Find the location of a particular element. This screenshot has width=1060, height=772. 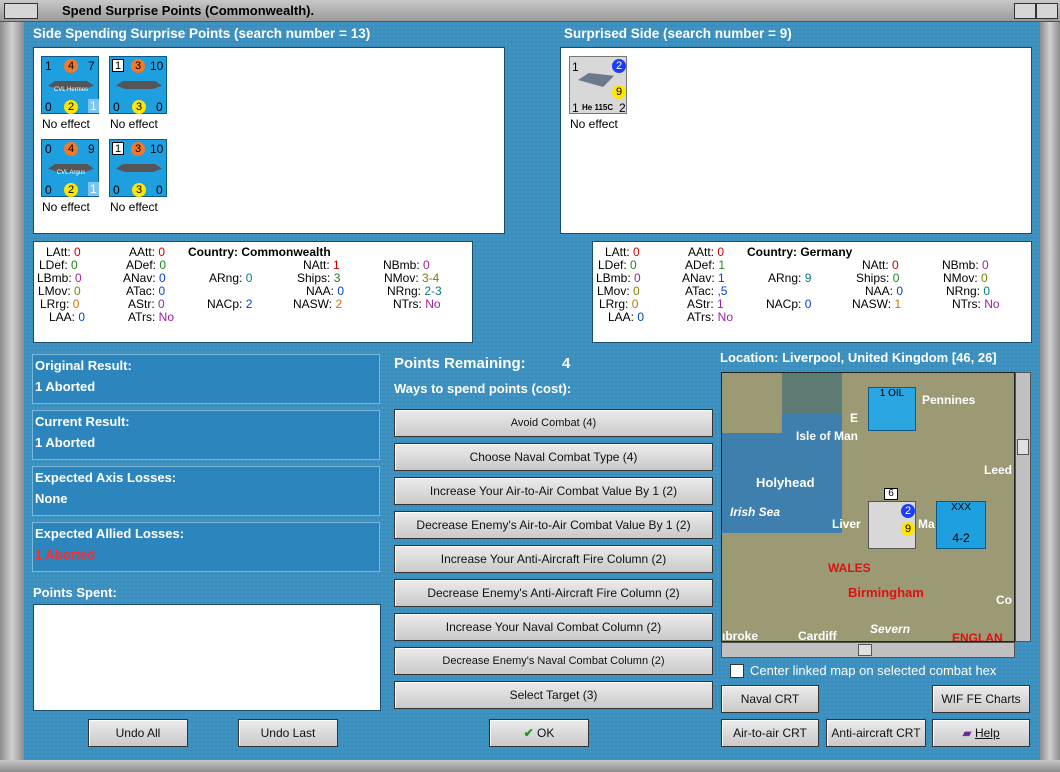

points-spent-list is located at coordinates (207, 657).